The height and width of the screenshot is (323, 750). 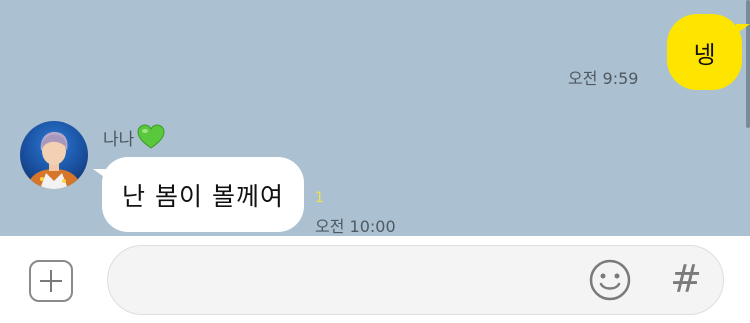 What do you see at coordinates (704, 54) in the screenshot?
I see `message-text: 넹` at bounding box center [704, 54].